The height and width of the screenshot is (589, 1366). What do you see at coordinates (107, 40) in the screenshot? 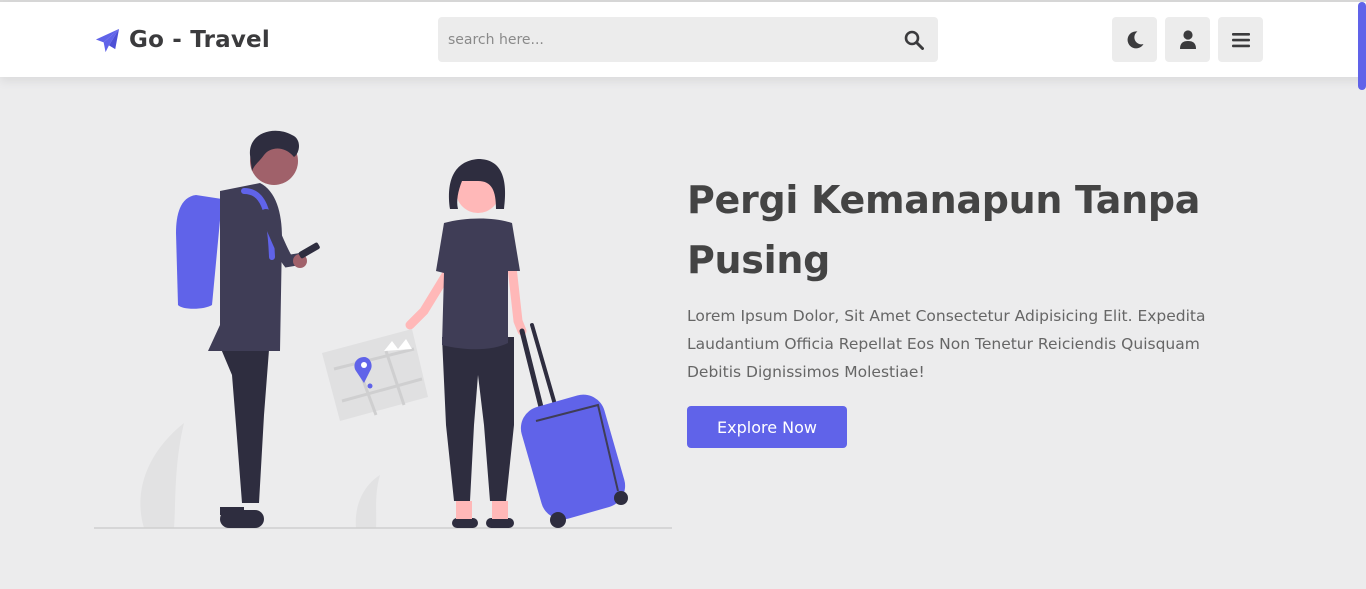
I see `paper-plane-icon` at bounding box center [107, 40].